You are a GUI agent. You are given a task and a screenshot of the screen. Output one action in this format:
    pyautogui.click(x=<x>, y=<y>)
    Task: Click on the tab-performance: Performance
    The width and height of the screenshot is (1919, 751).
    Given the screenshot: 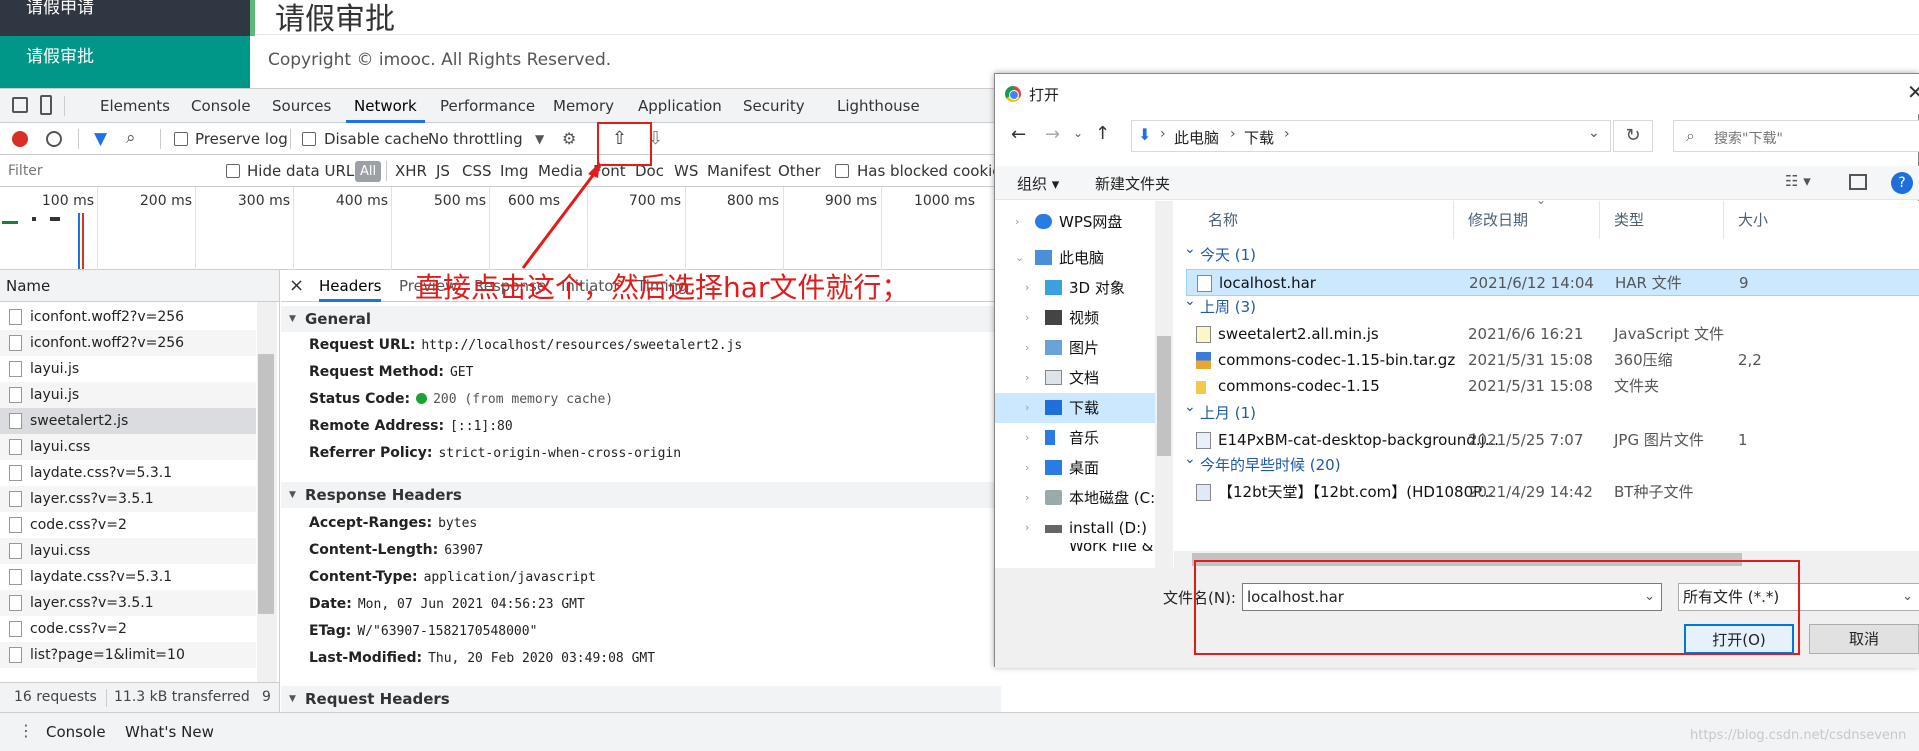 What is the action you would take?
    pyautogui.click(x=487, y=106)
    